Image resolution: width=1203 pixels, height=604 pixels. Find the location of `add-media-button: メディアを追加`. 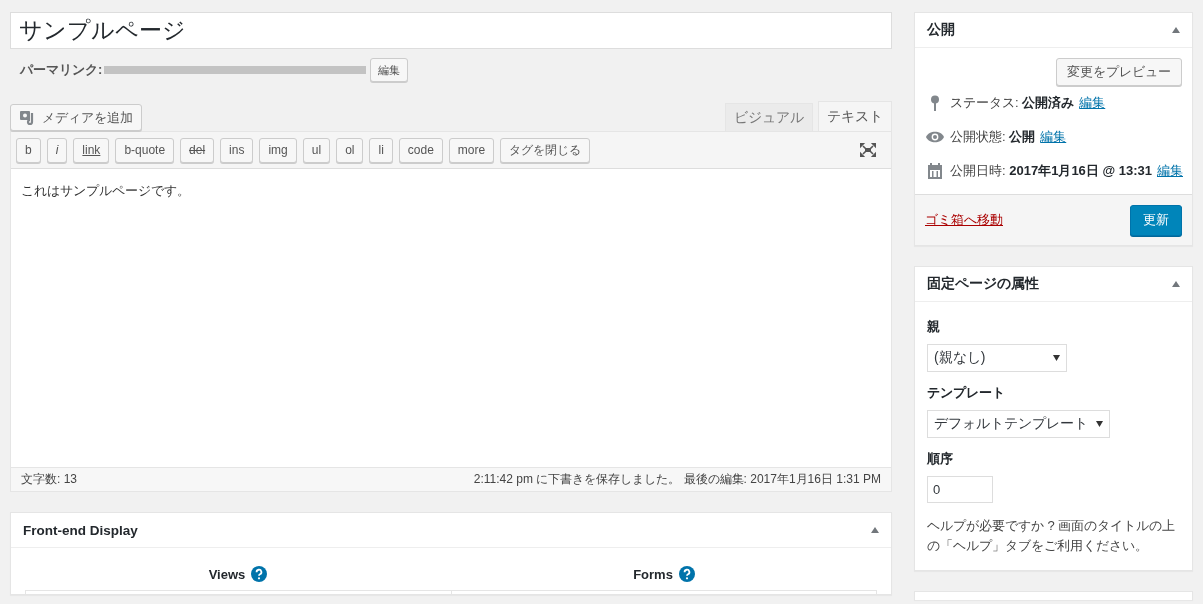

add-media-button: メディアを追加 is located at coordinates (76, 117).